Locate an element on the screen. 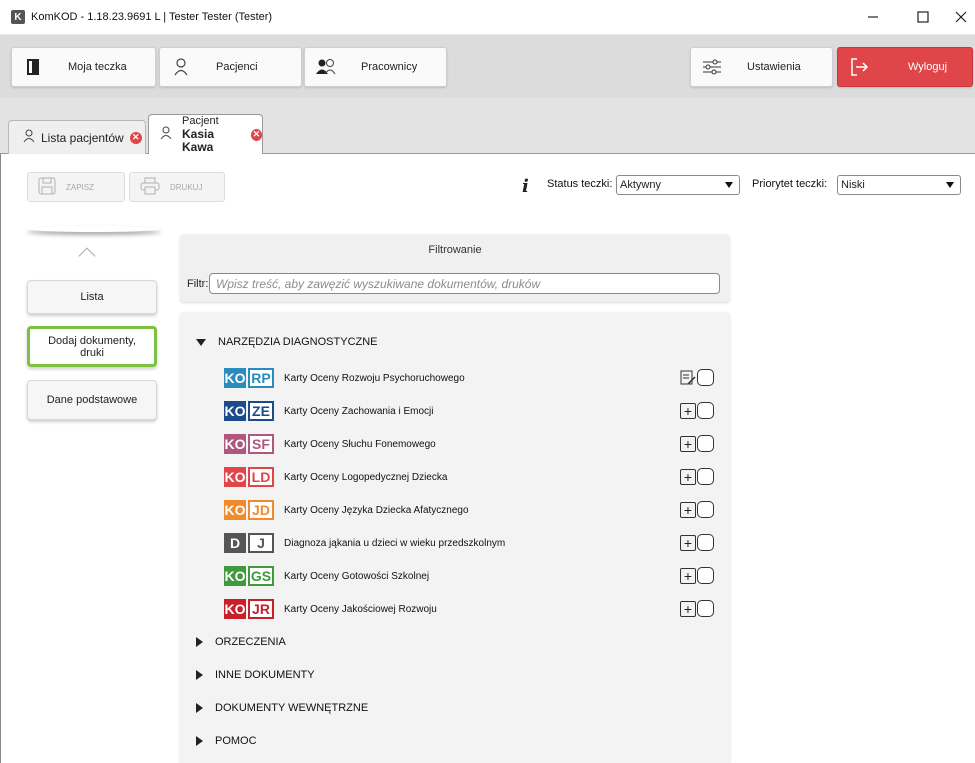 This screenshot has height=763, width=975. save-button: ZAPISZ is located at coordinates (76, 187).